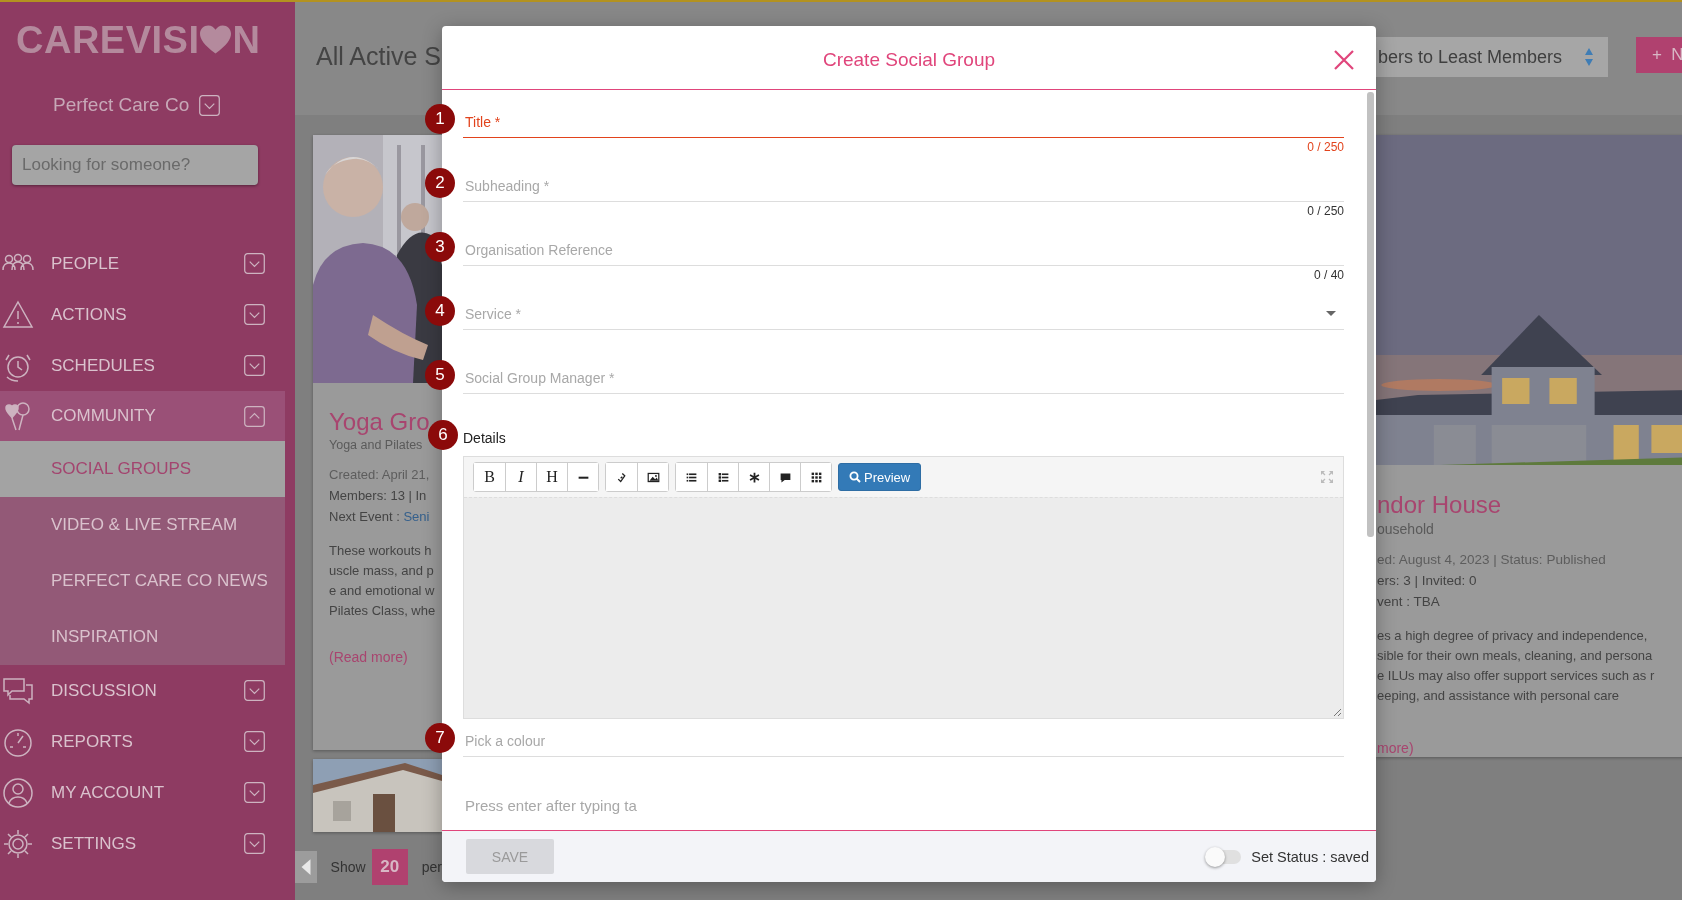  Describe the element at coordinates (142, 637) in the screenshot. I see `submenu-item: INSPIRATION` at that location.